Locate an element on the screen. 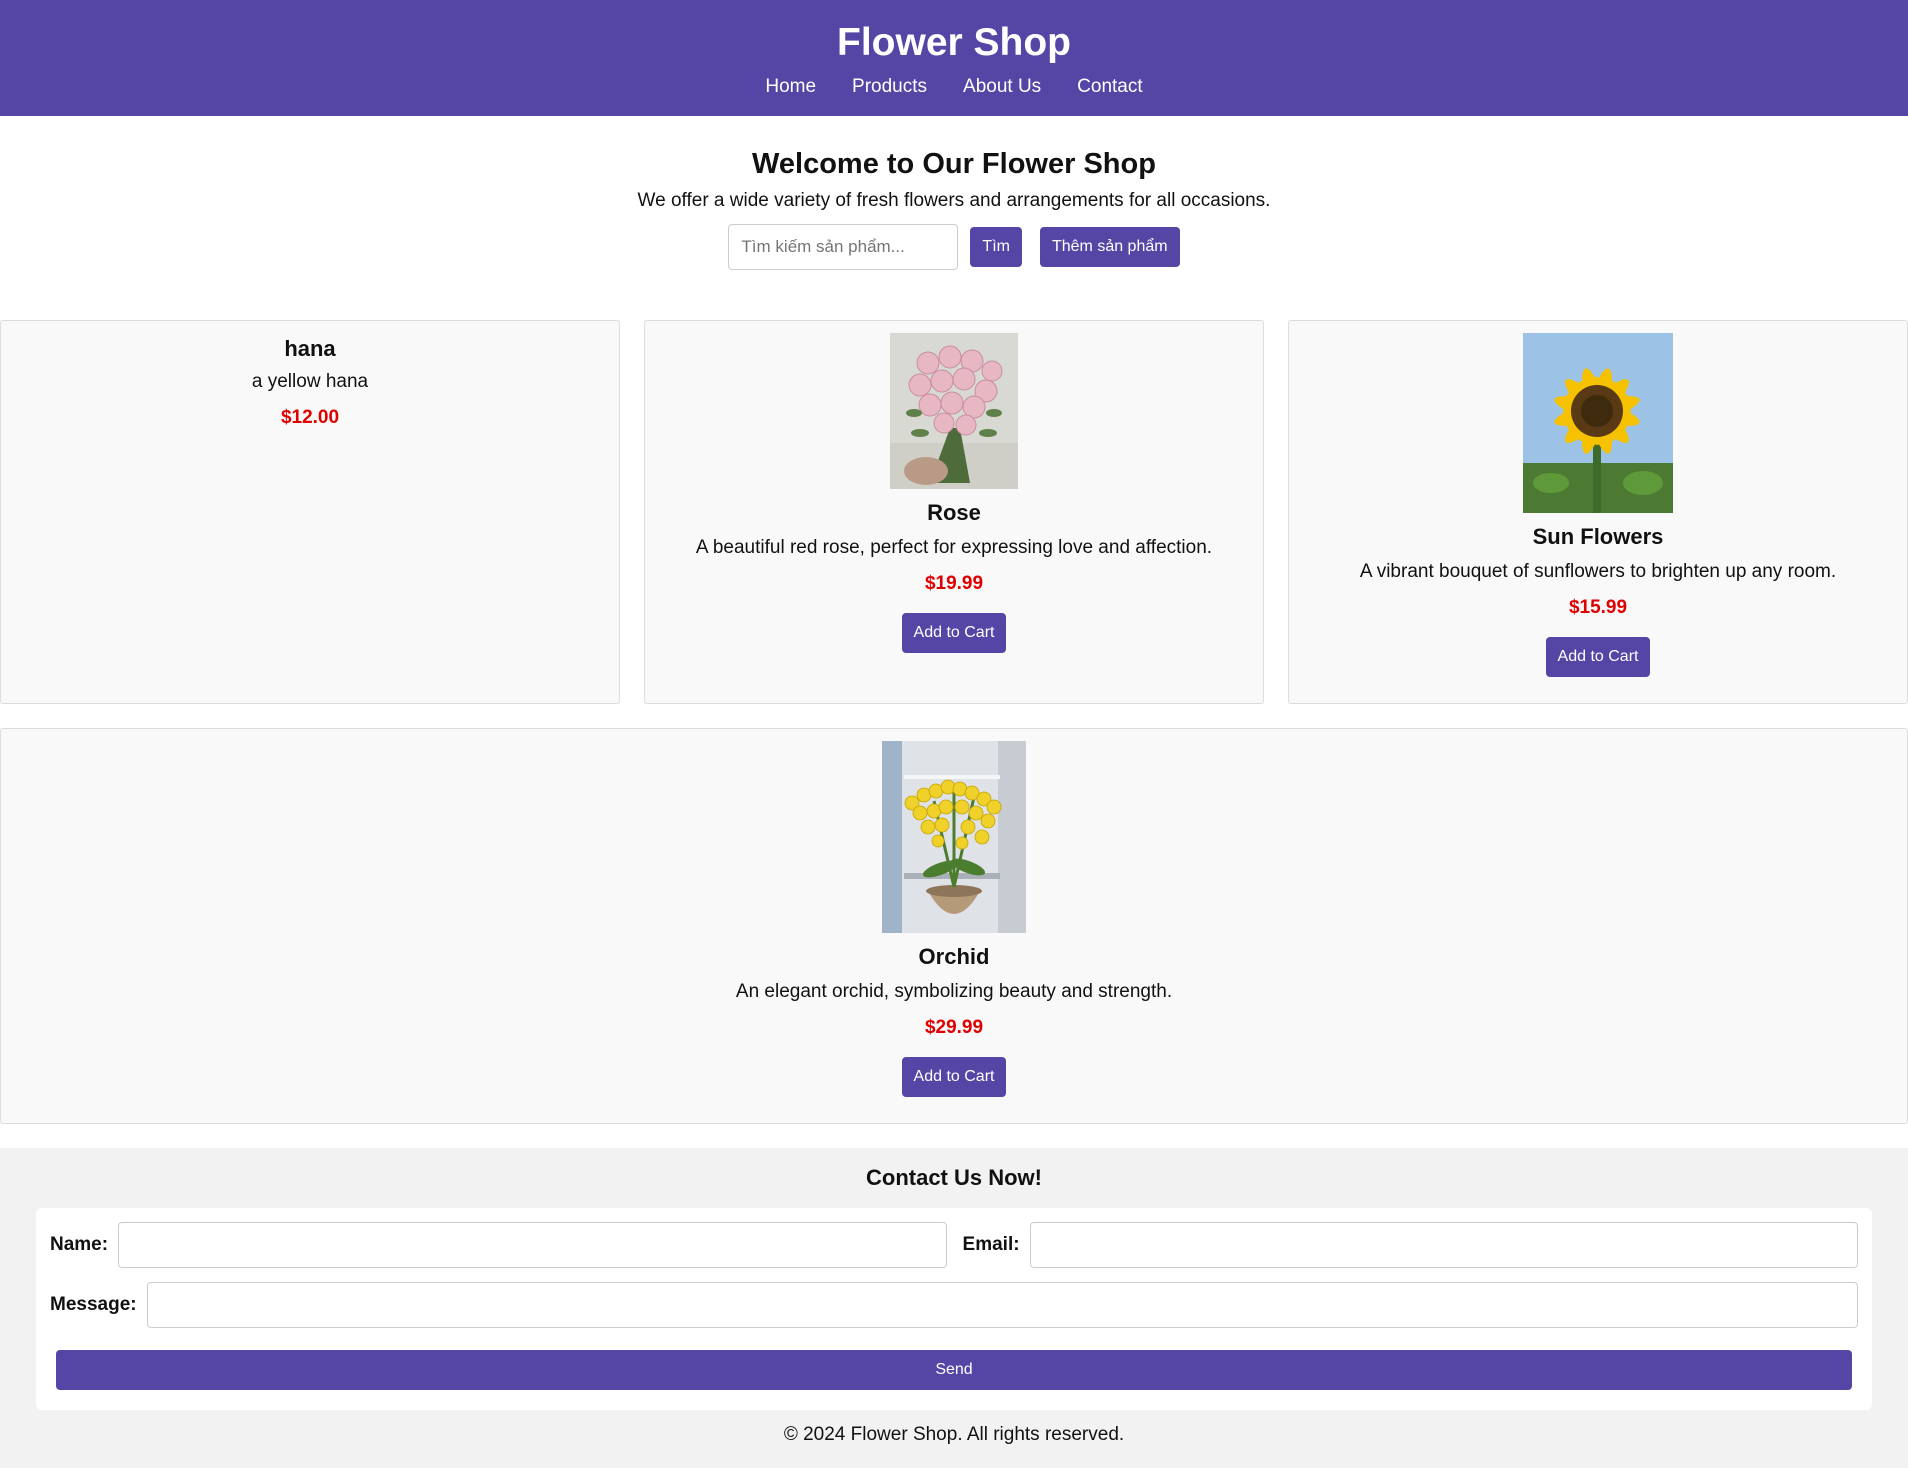  rose-bouquet-image is located at coordinates (954, 411).